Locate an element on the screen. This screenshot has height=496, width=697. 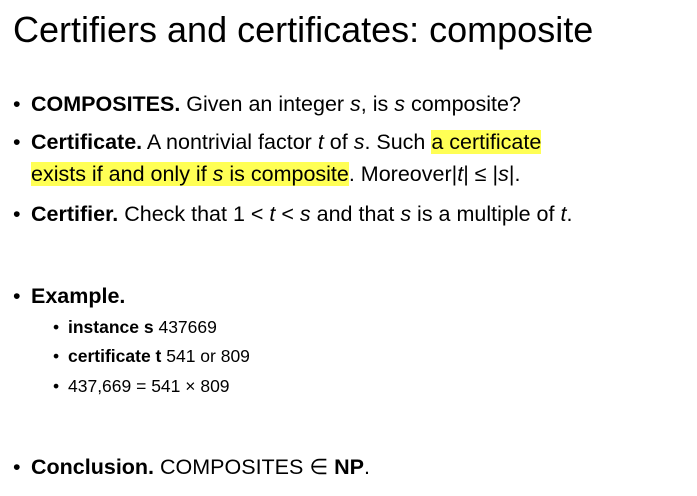
certificate-text: A nontrivial factor is located at coordinates (230, 142).